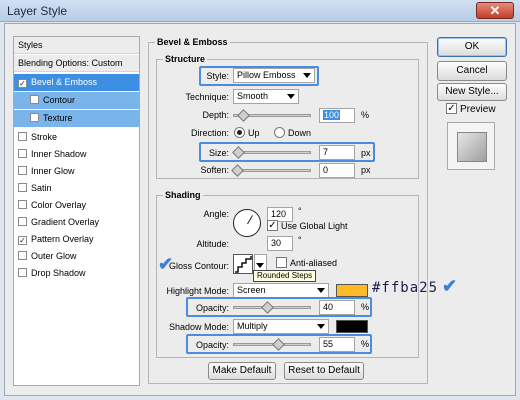  What do you see at coordinates (337, 170) in the screenshot?
I see `soften-input: 0` at bounding box center [337, 170].